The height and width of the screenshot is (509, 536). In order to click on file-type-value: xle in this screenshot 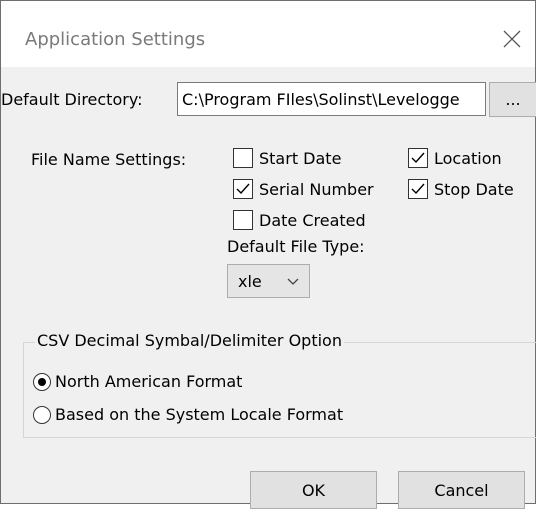, I will do `click(250, 281)`.